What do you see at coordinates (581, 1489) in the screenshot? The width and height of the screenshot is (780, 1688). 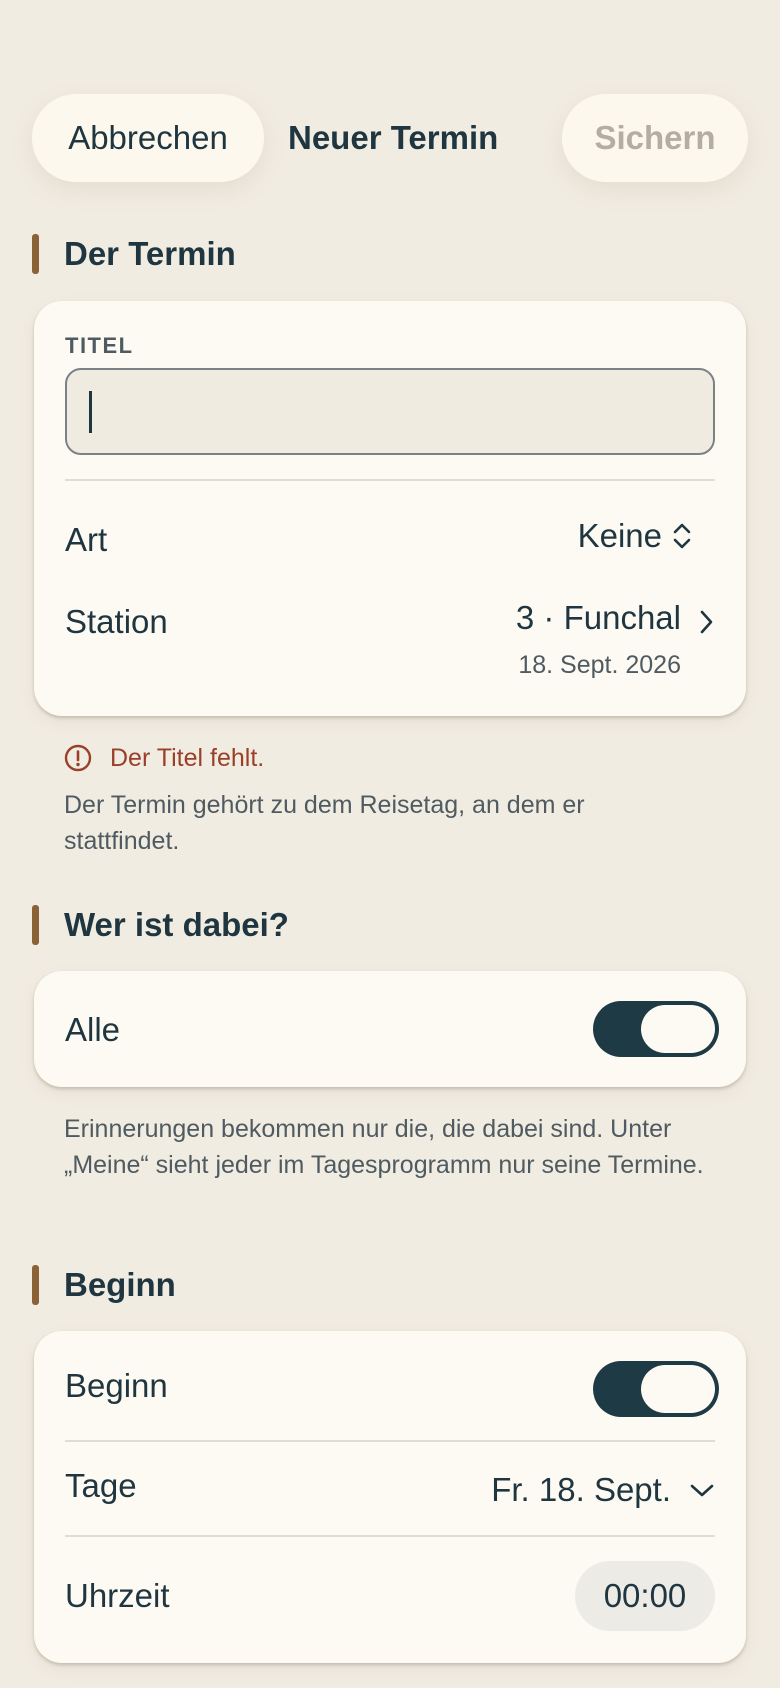 I see `days-value: Fr. 18. Sept.` at bounding box center [581, 1489].